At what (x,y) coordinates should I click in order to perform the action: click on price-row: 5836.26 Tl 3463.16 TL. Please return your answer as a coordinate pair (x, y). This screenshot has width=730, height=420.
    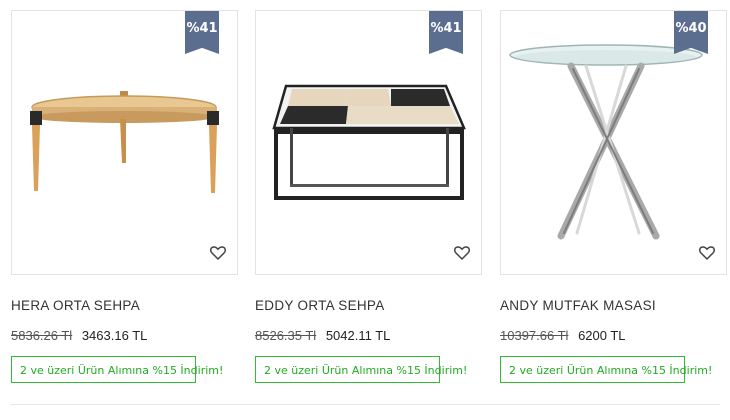
    Looking at the image, I should click on (124, 336).